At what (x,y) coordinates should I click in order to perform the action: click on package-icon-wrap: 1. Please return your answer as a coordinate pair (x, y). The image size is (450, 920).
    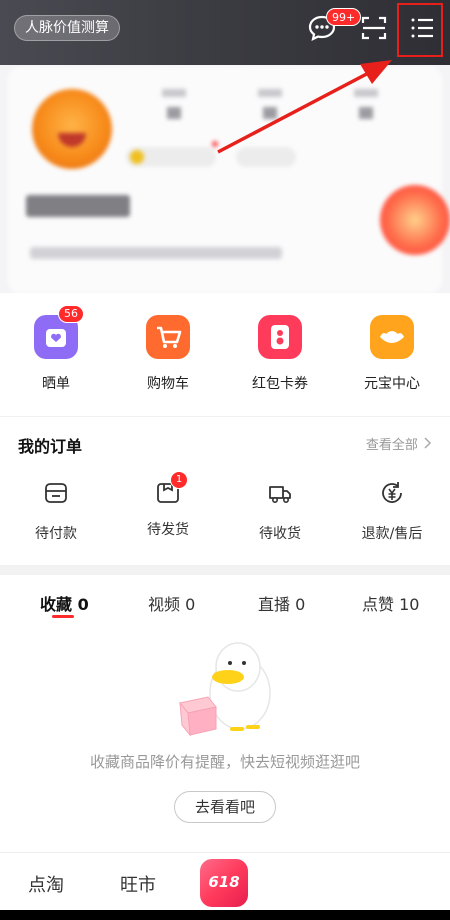
    Looking at the image, I should click on (171, 489).